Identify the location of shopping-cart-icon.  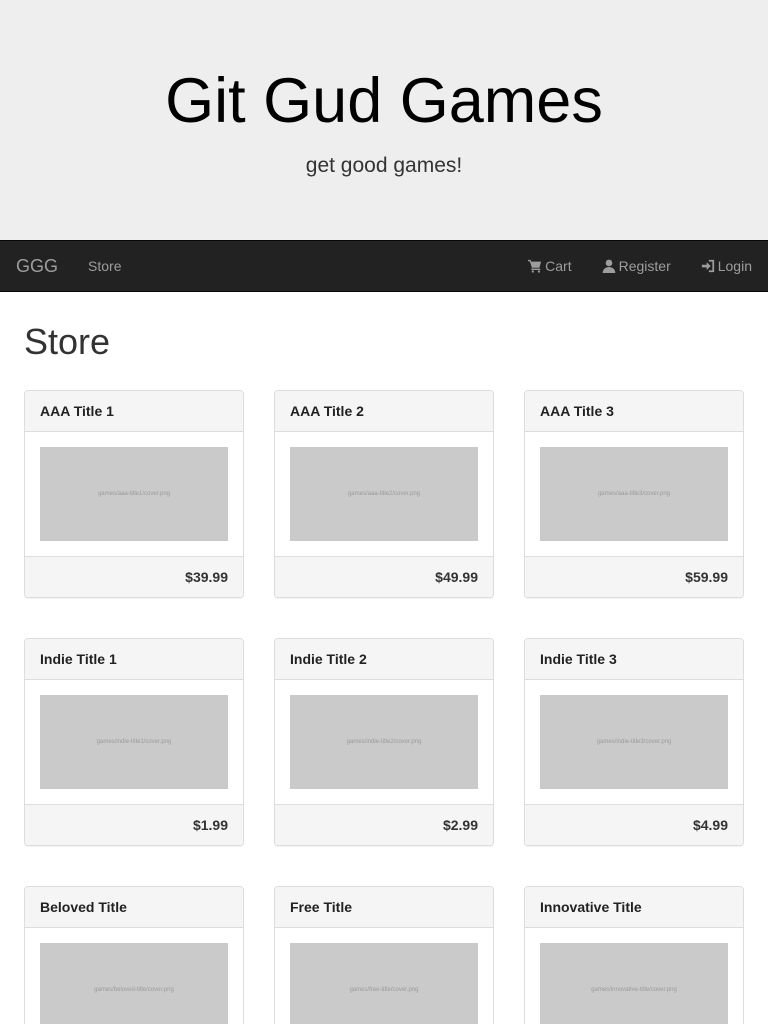
(535, 266).